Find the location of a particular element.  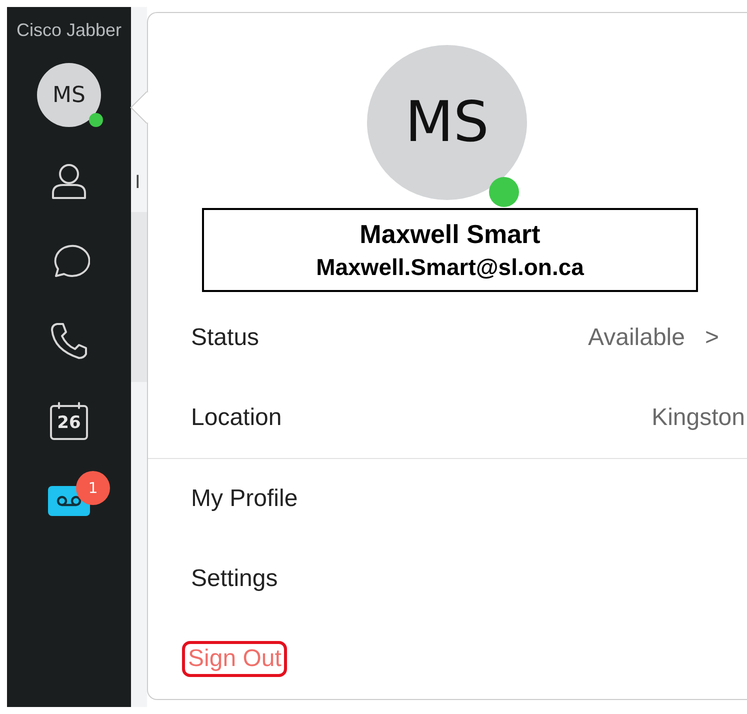

unread-badge: 1 is located at coordinates (93, 488).